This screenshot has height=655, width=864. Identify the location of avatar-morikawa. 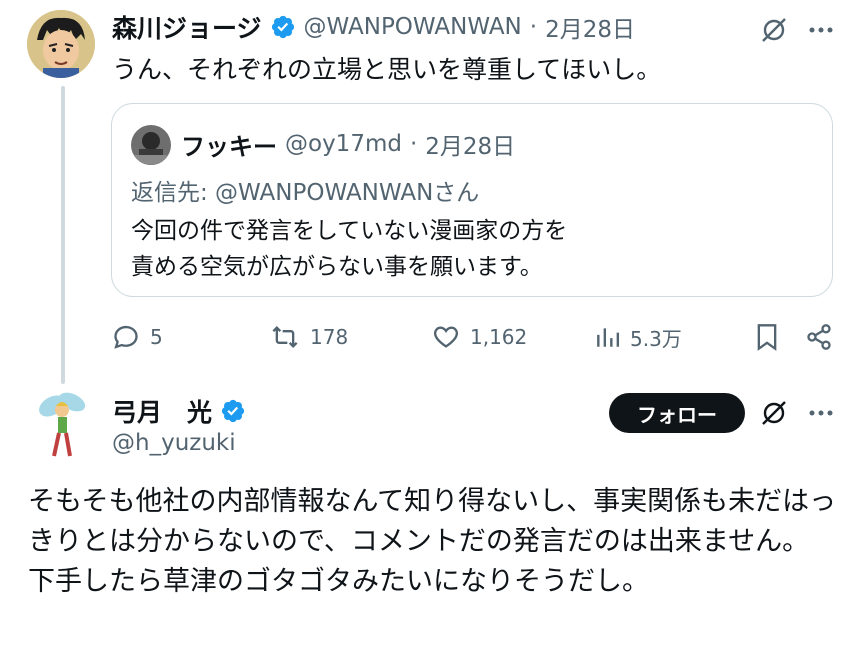
(61, 44).